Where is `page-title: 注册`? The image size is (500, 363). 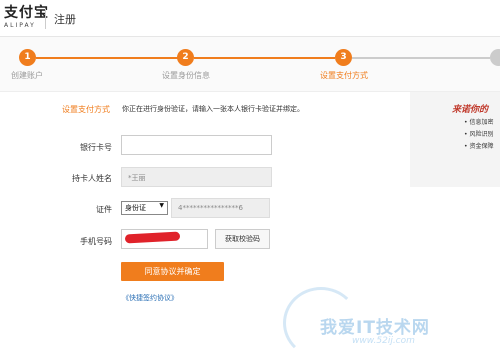
page-title: 注册 is located at coordinates (65, 19).